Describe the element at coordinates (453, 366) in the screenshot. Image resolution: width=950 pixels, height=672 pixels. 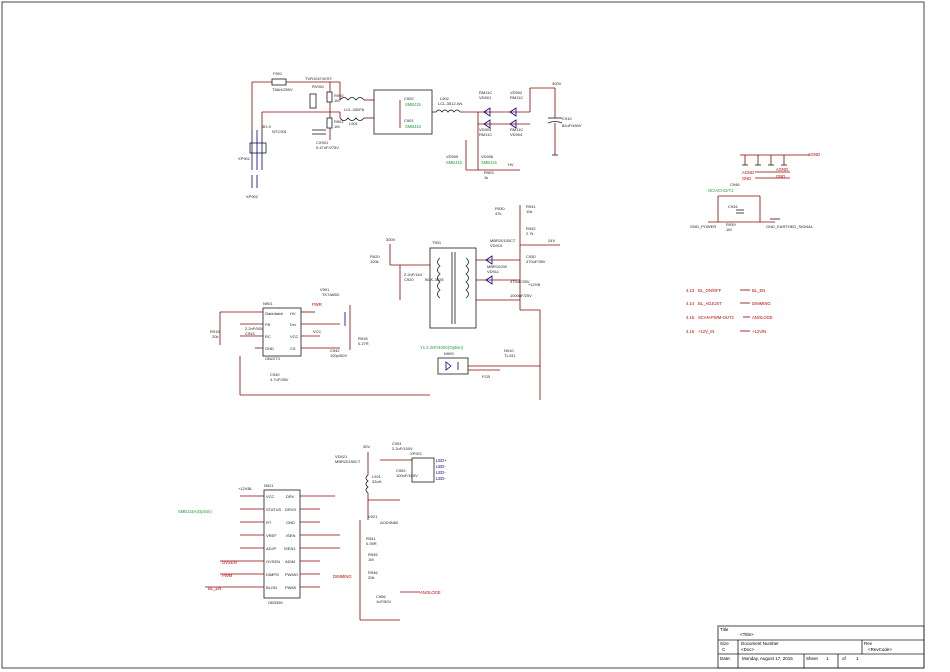
I see `opto-box` at that location.